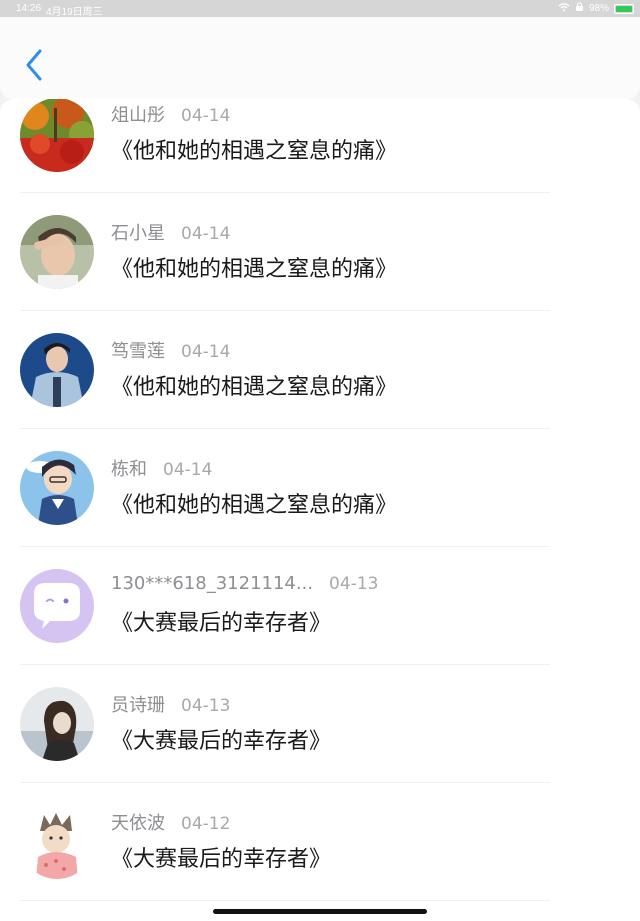 The height and width of the screenshot is (921, 640). What do you see at coordinates (29, 8) in the screenshot?
I see `status-time: 14:26` at bounding box center [29, 8].